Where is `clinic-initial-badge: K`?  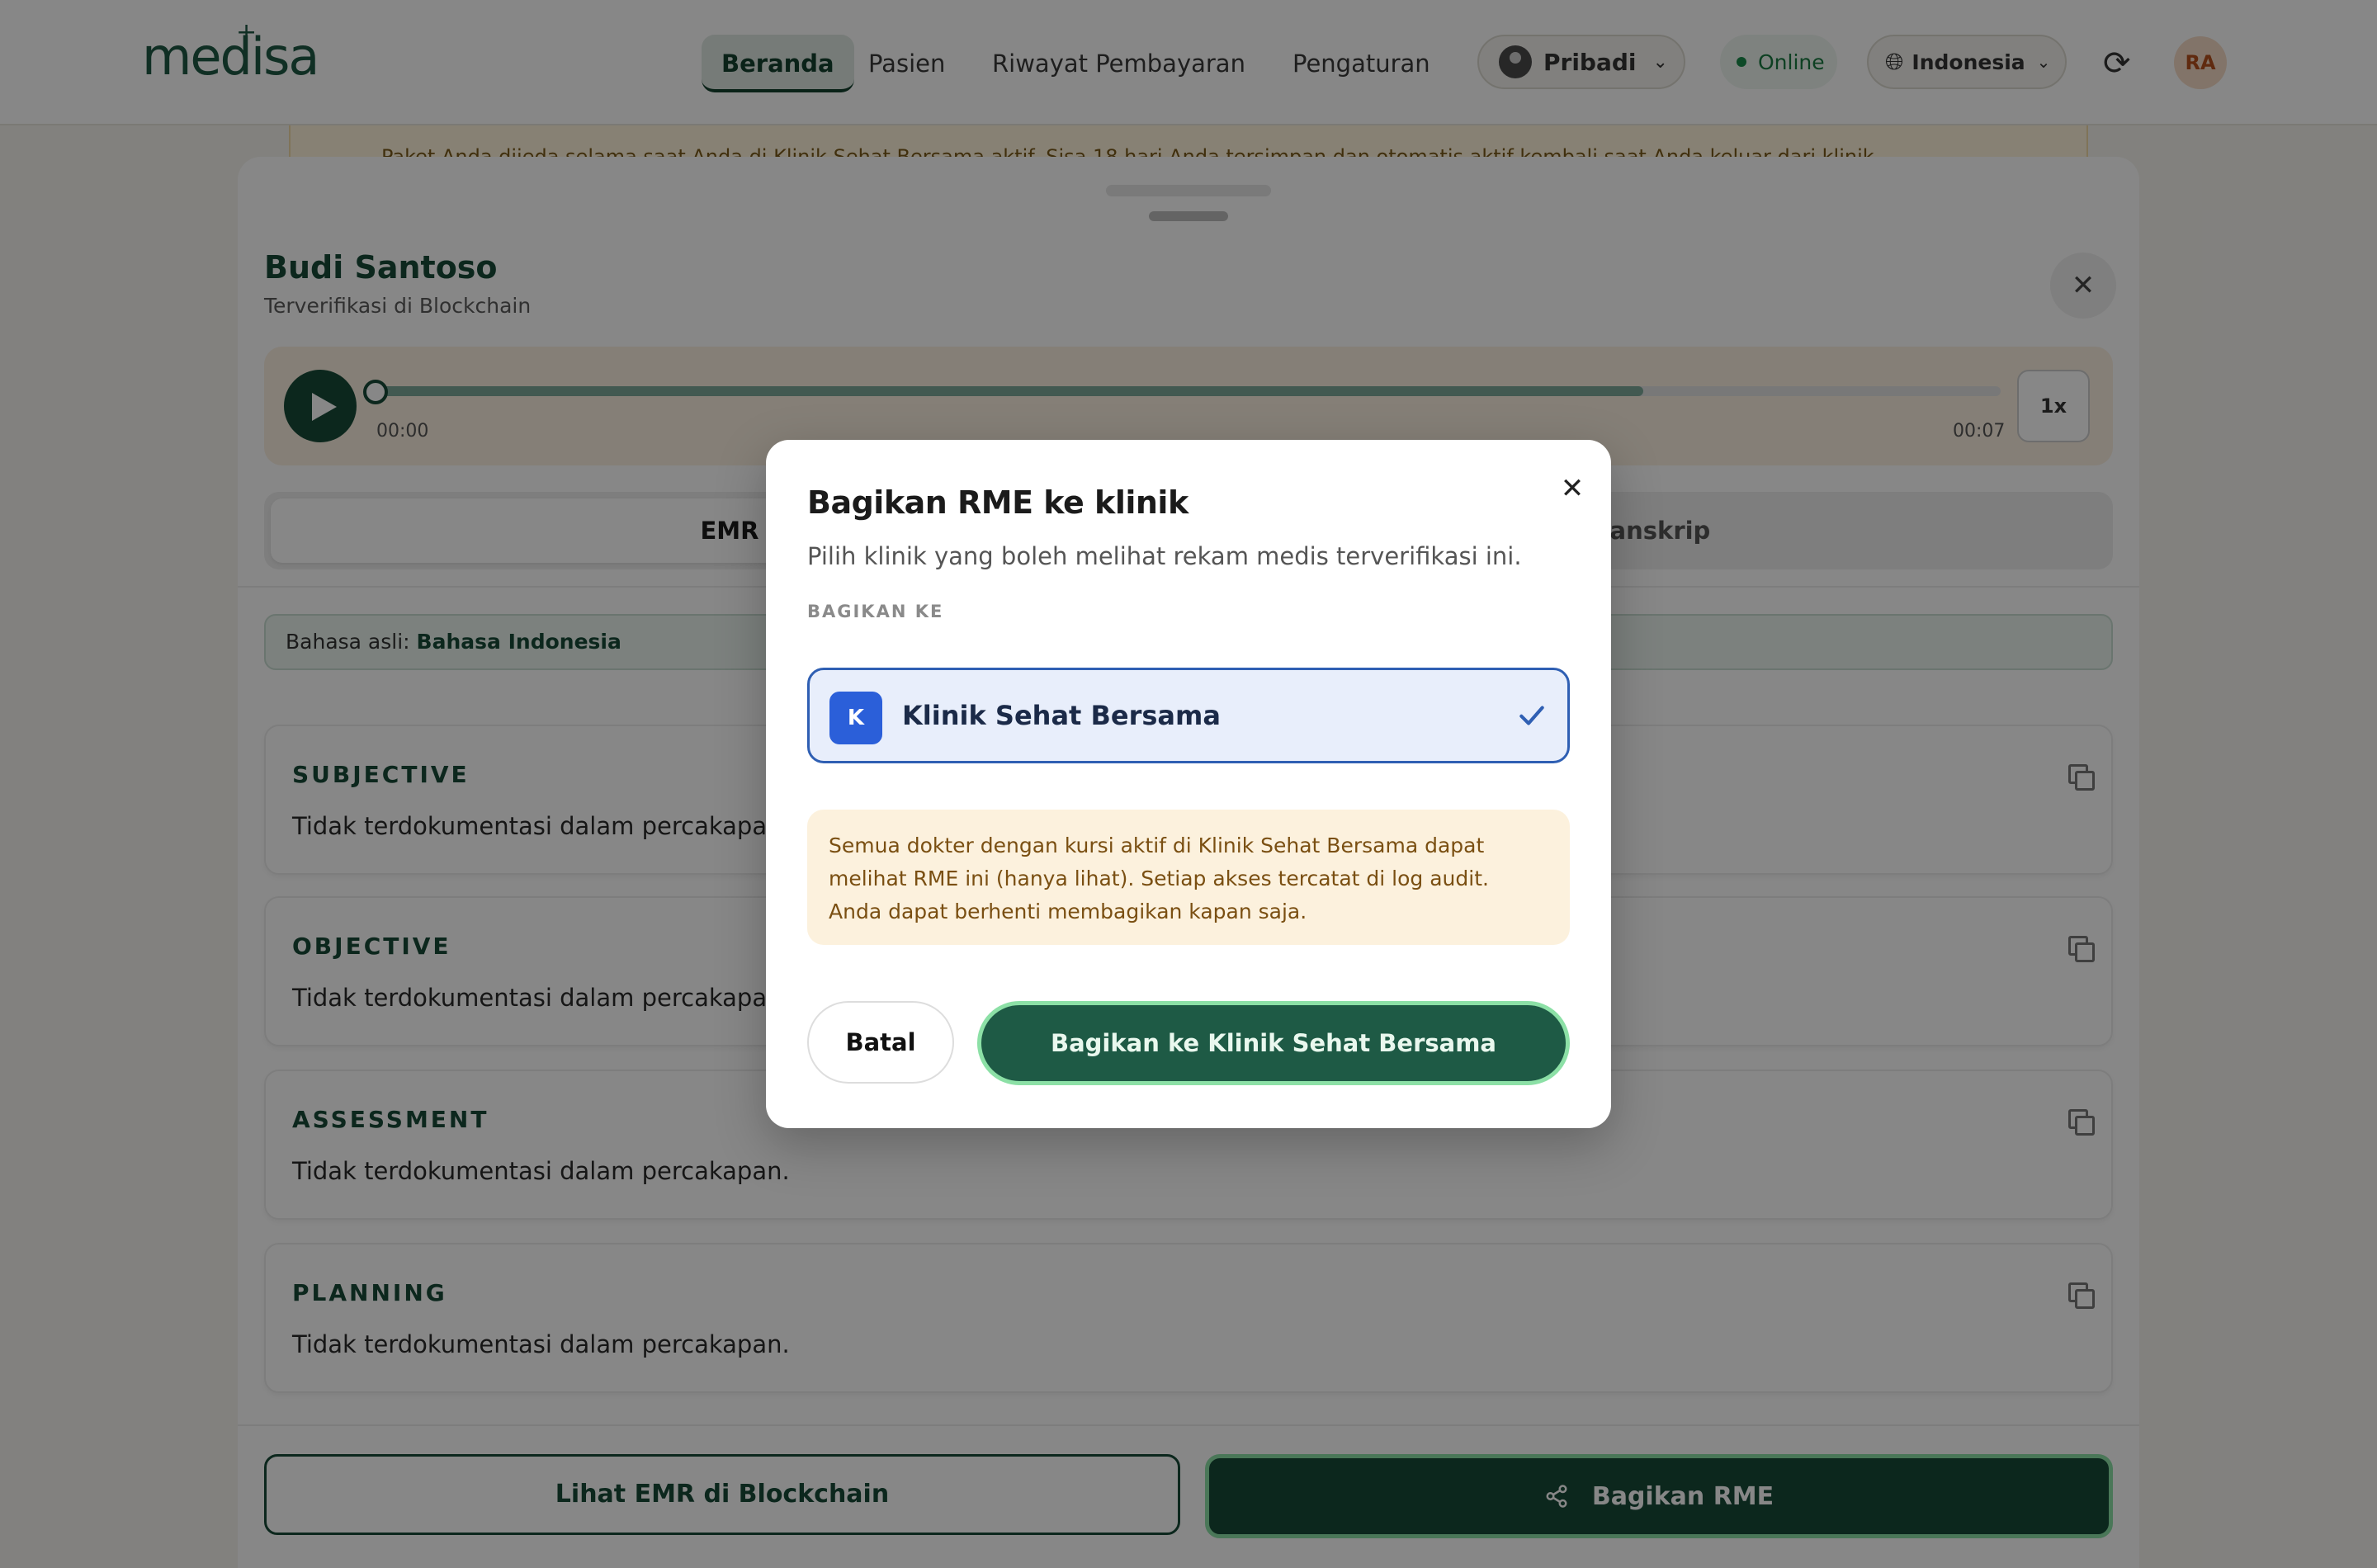 clinic-initial-badge: K is located at coordinates (855, 718).